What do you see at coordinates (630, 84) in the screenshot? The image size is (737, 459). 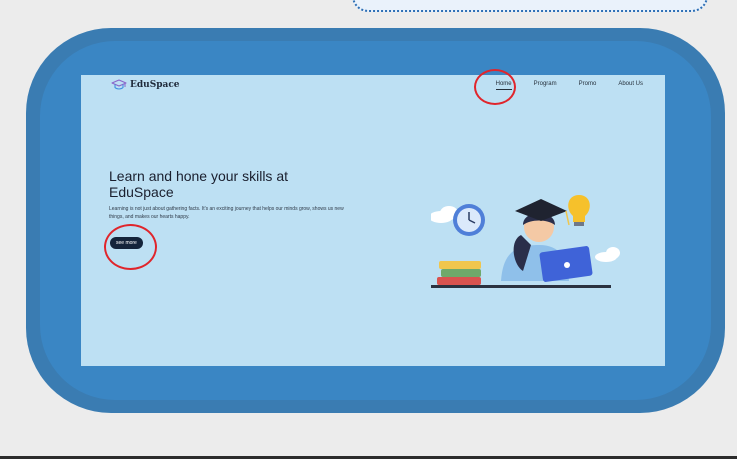 I see `nav-about-us: About Us` at bounding box center [630, 84].